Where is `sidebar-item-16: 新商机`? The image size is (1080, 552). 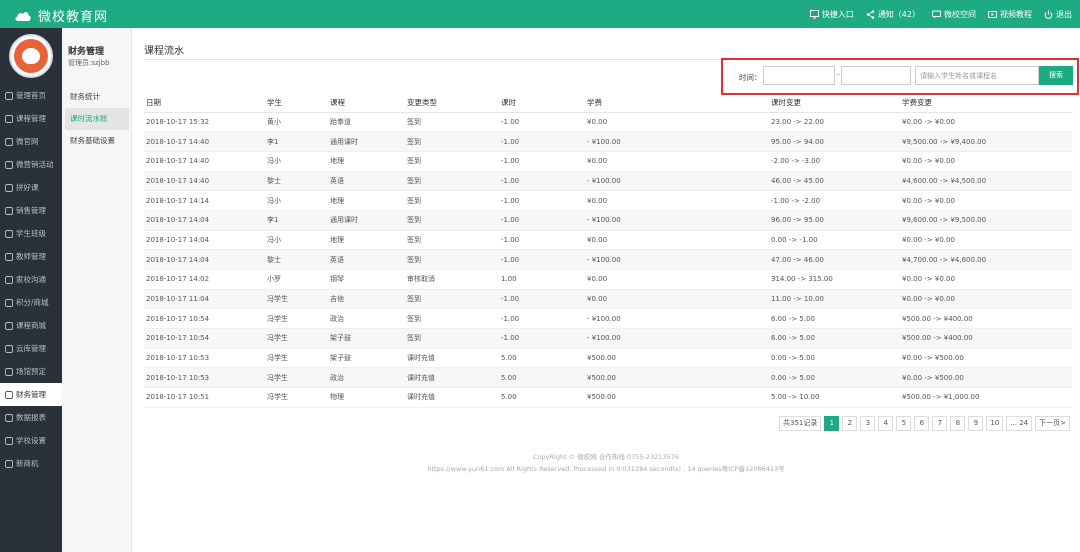 sidebar-item-16: 新商机 is located at coordinates (31, 463).